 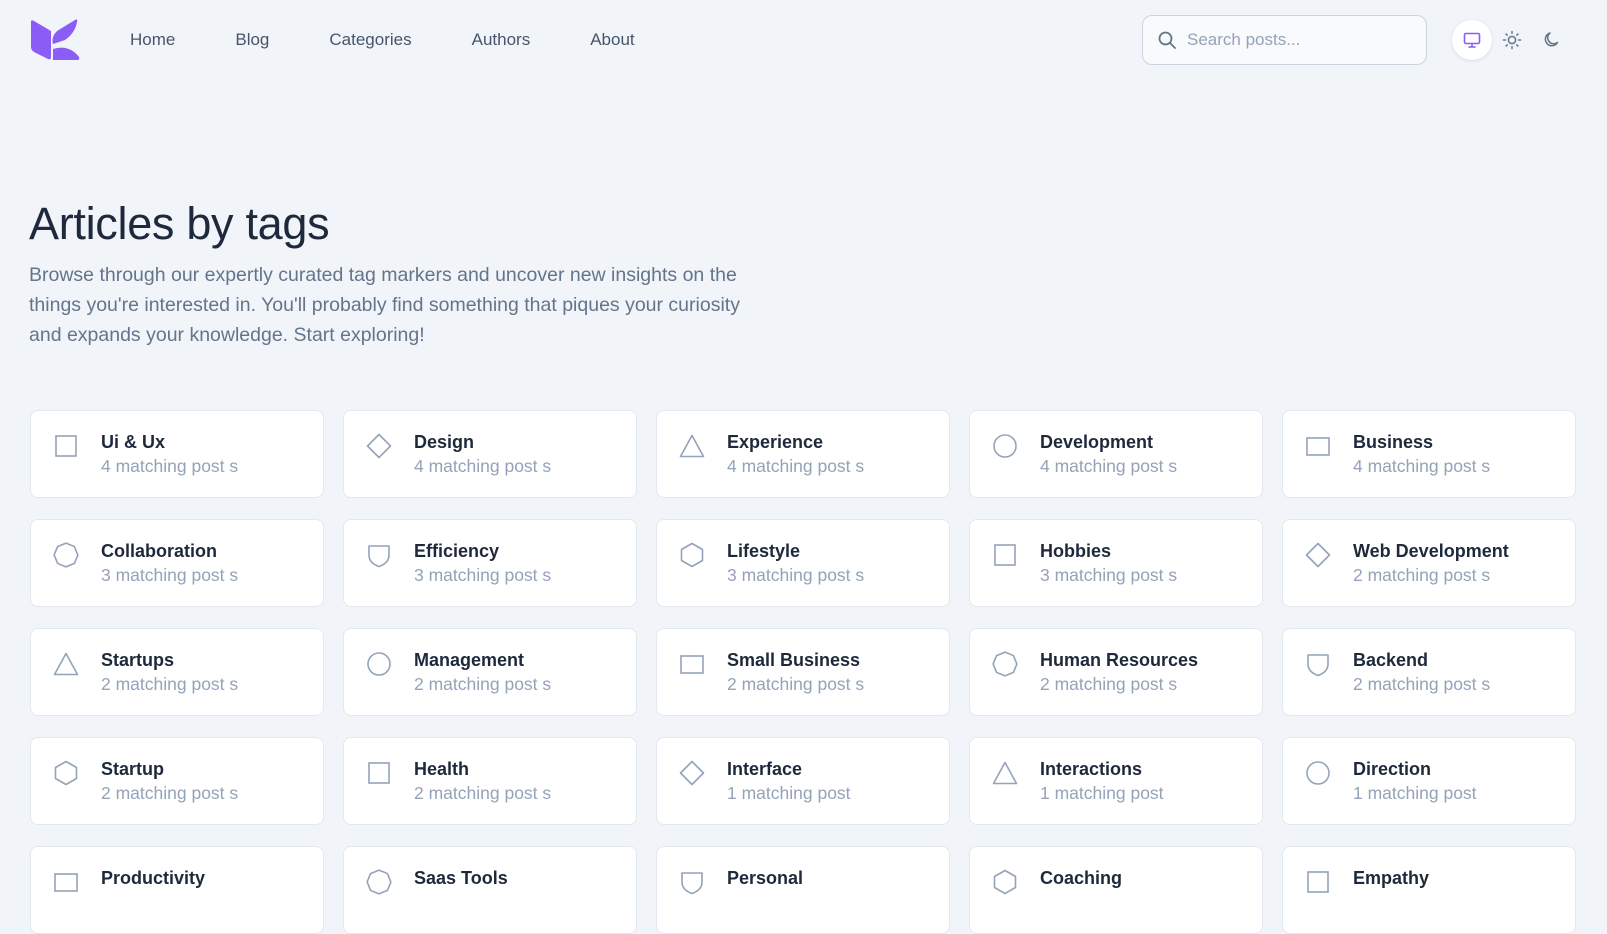 What do you see at coordinates (370, 40) in the screenshot?
I see `nav-link-categories: Categories` at bounding box center [370, 40].